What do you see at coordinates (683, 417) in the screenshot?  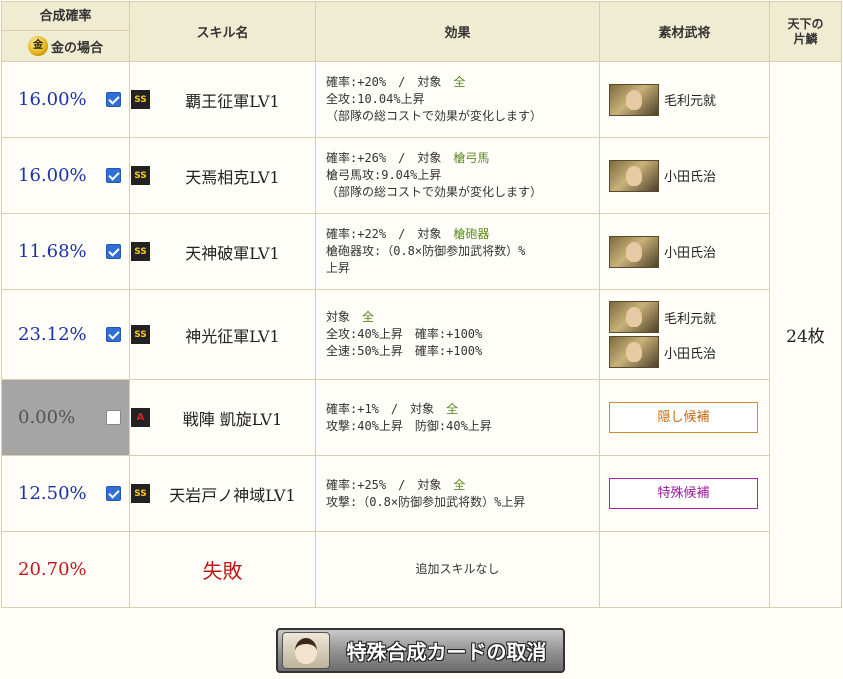 I see `hidden-candidate-button: 隠し候補` at bounding box center [683, 417].